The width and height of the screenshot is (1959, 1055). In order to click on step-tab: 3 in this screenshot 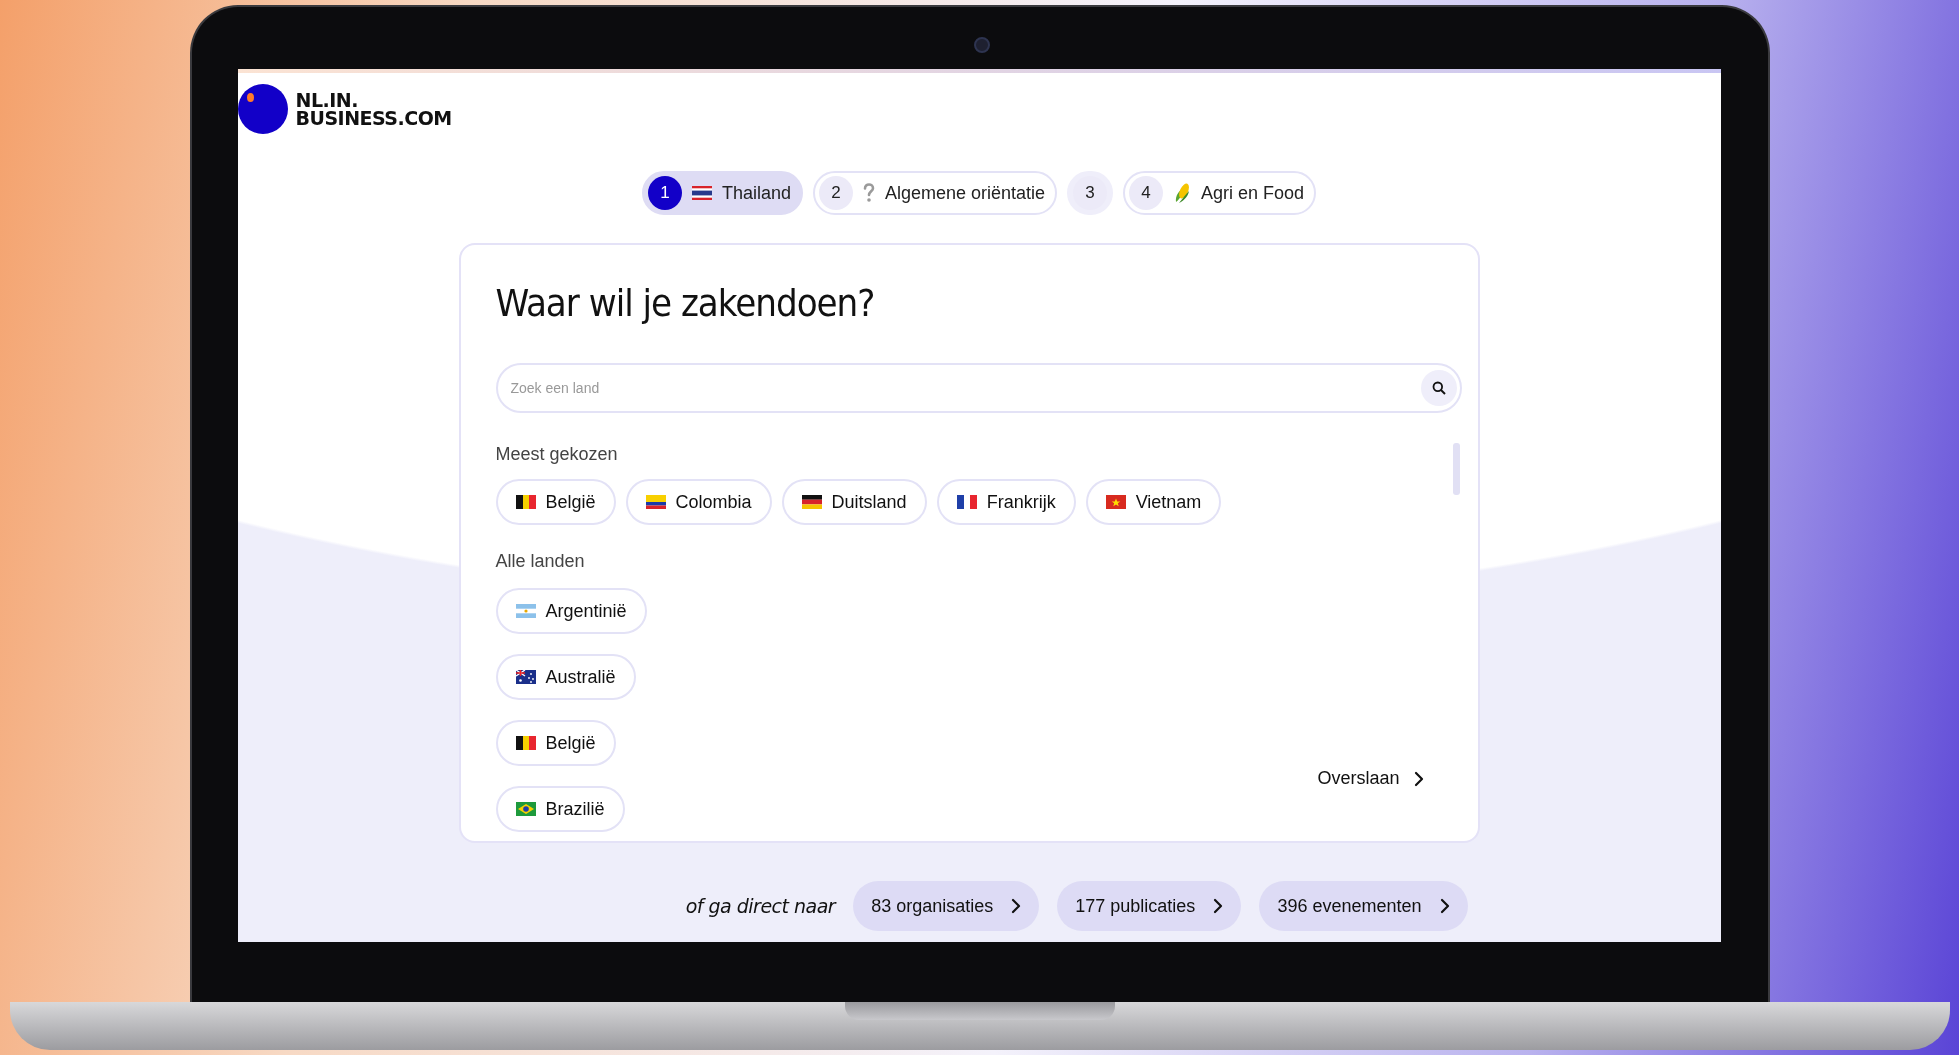, I will do `click(1090, 193)`.